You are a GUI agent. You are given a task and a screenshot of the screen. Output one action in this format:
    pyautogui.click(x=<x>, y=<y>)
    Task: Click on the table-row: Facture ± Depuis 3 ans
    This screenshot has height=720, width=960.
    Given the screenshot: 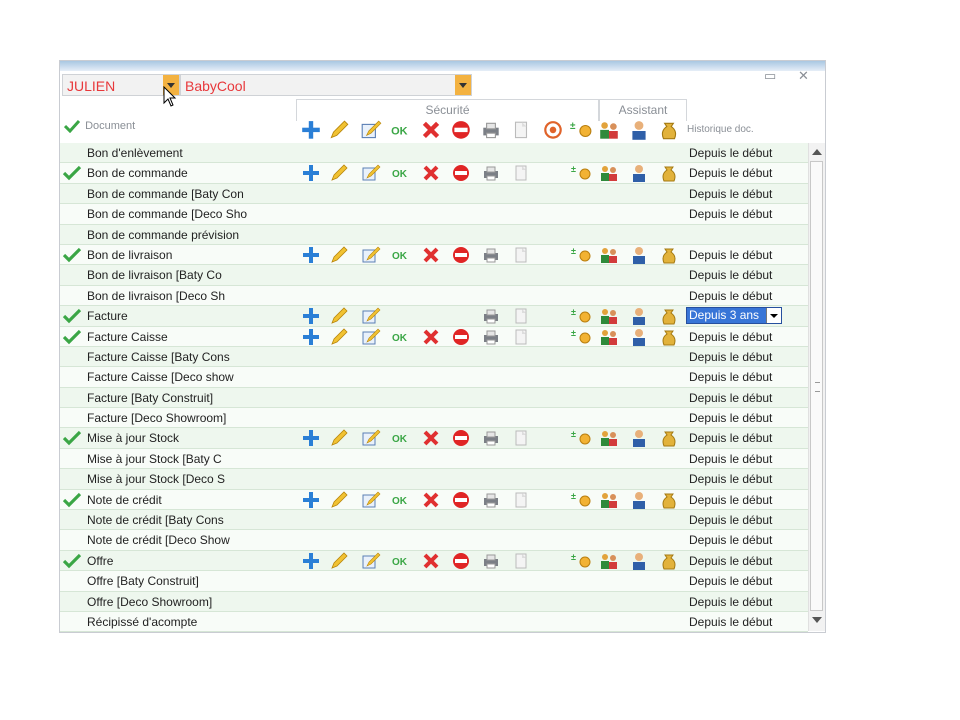 What is the action you would take?
    pyautogui.click(x=434, y=316)
    